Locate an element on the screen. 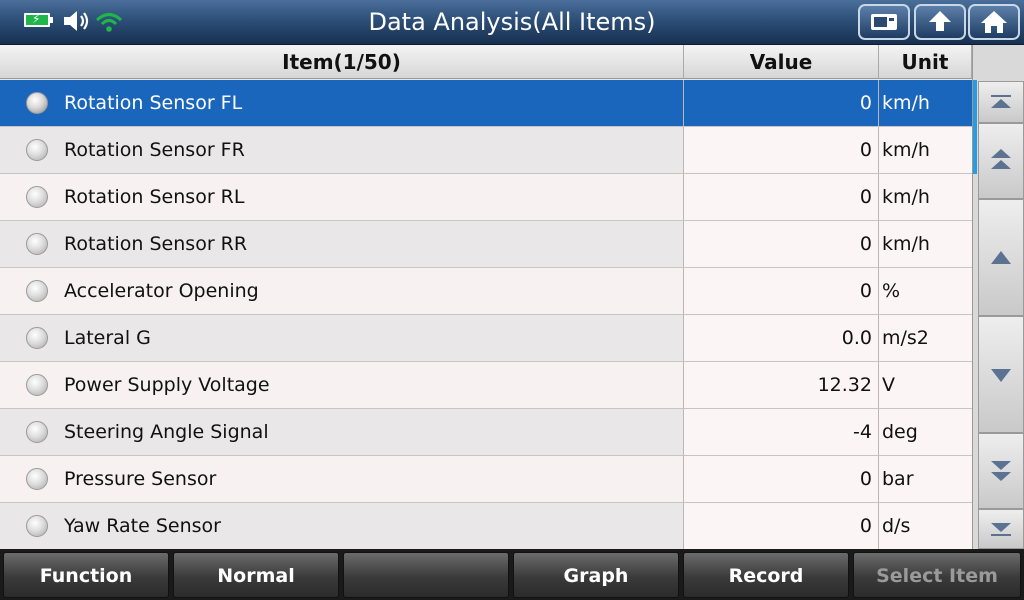 The height and width of the screenshot is (600, 1024). page-down-icon is located at coordinates (1001, 471).